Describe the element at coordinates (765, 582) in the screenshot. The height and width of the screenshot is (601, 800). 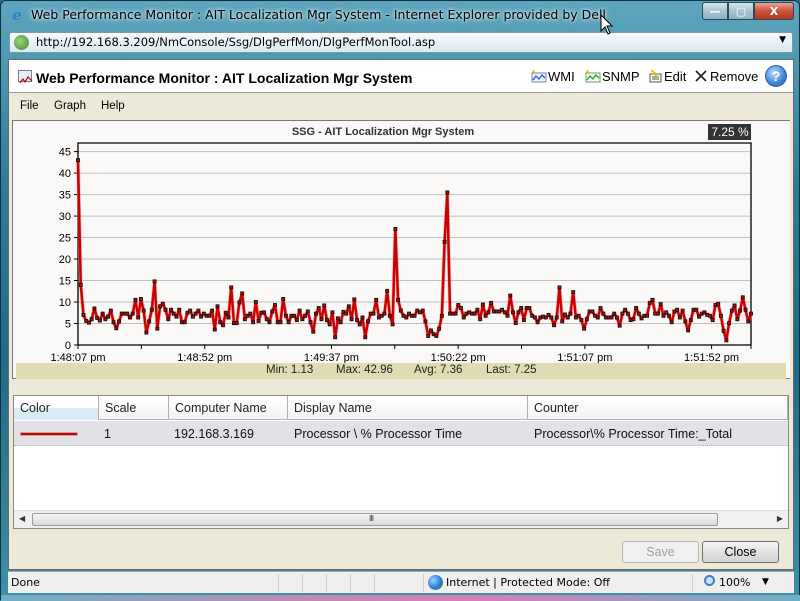
I see `zoom-dropdown-icon: ▼` at that location.